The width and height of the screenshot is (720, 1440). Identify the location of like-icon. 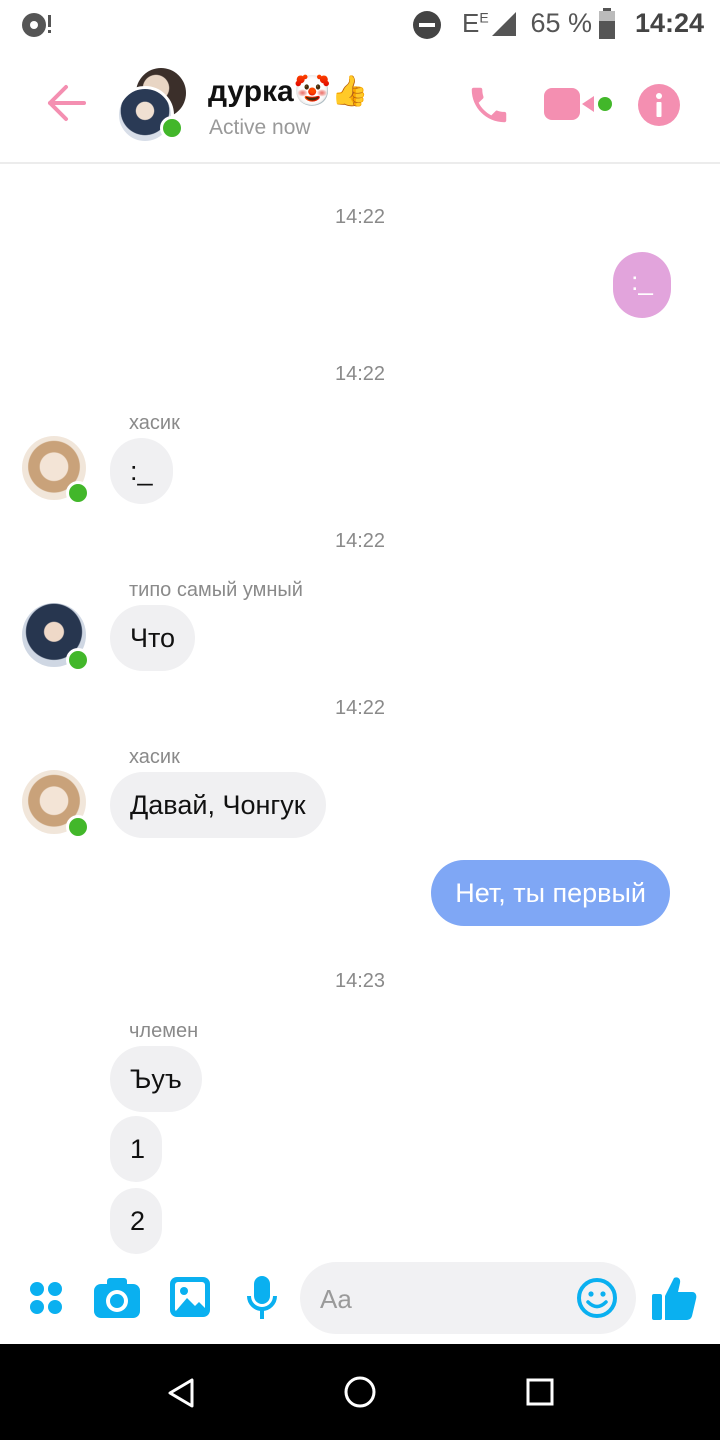
(674, 1298).